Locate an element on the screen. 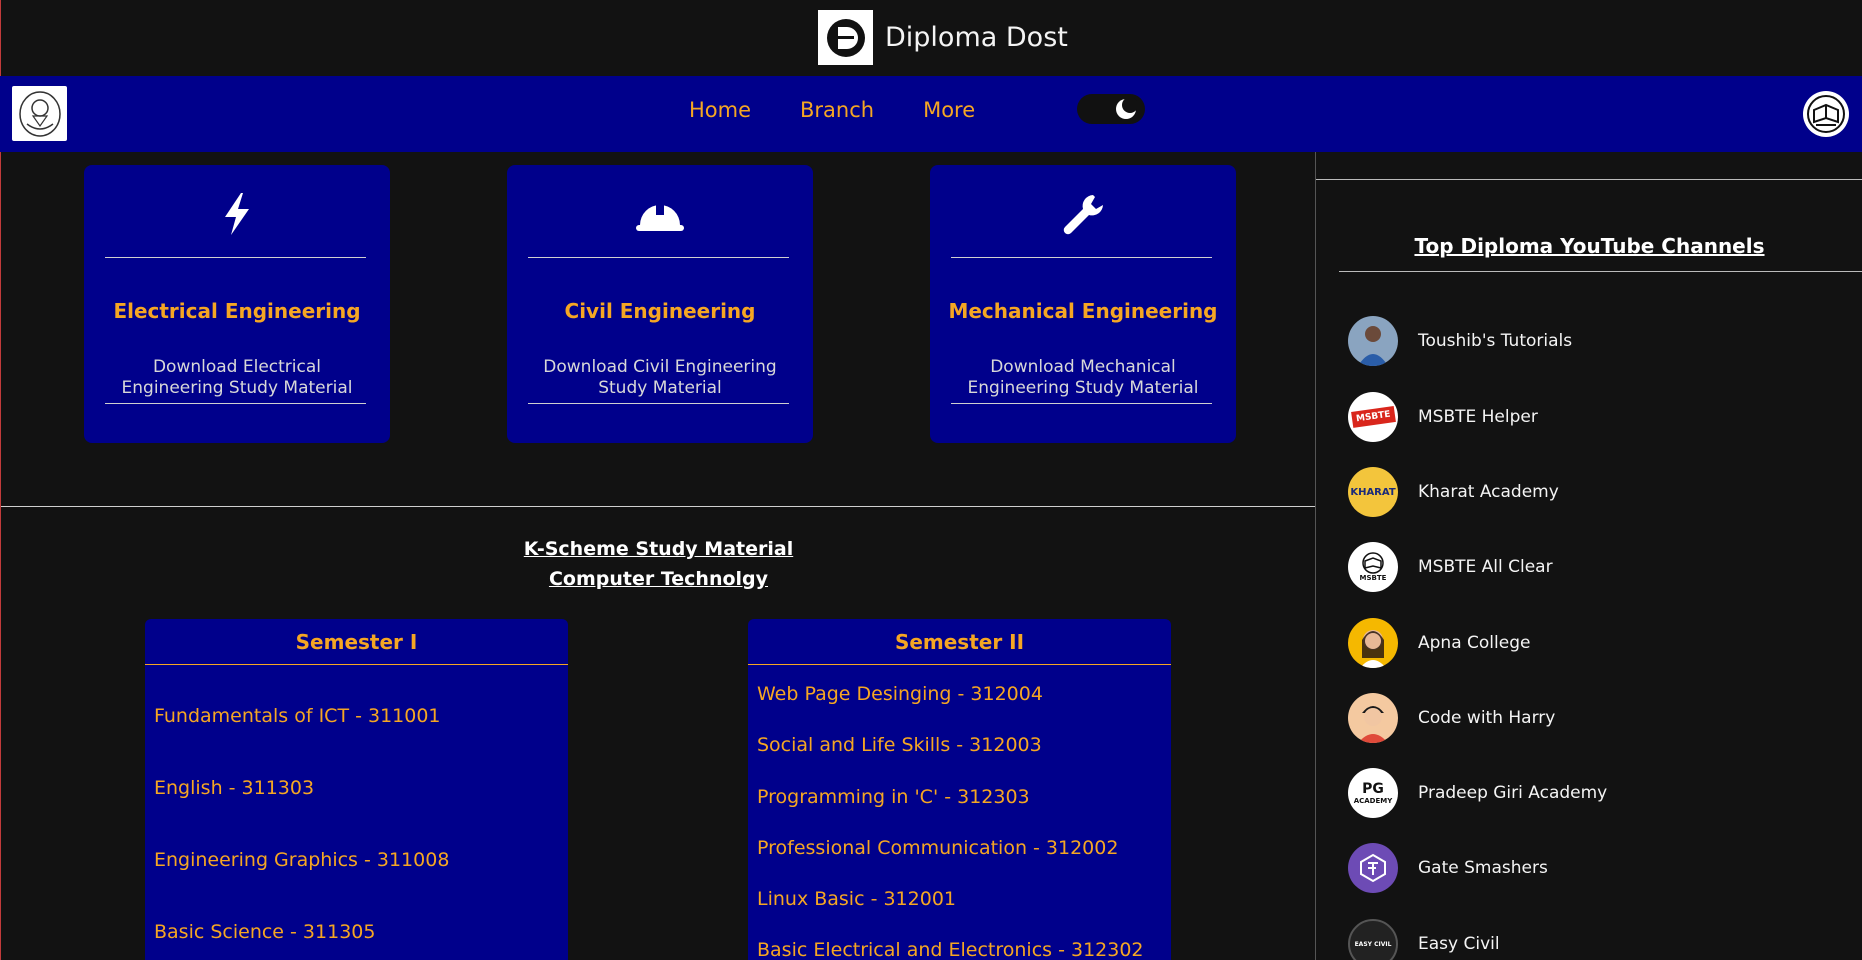 This screenshot has height=960, width=1862. subject-link: Web Page Desinging - 312004 is located at coordinates (895, 694).